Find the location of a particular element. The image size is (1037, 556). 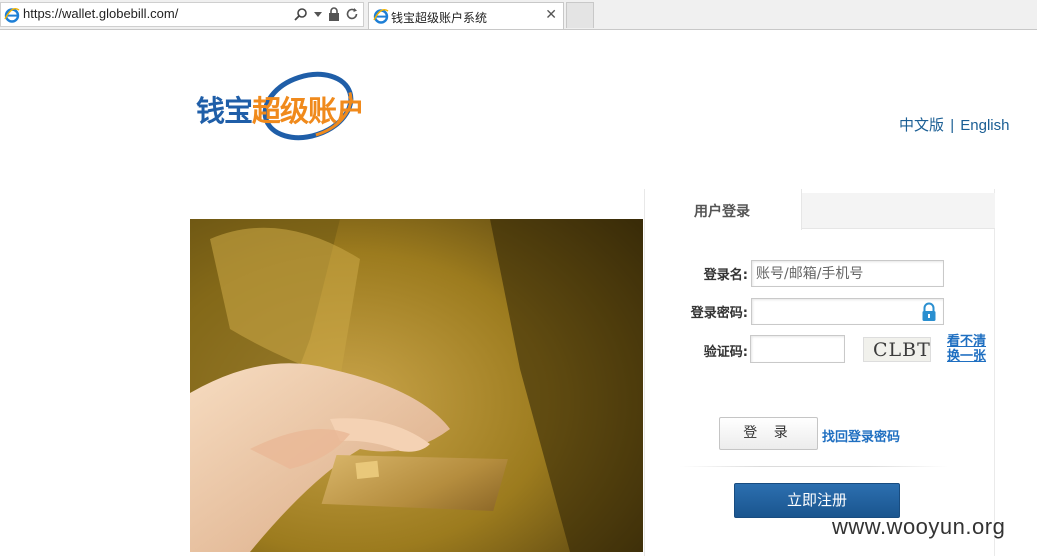

site-logo: 钱宝超级账户 is located at coordinates (302, 106).